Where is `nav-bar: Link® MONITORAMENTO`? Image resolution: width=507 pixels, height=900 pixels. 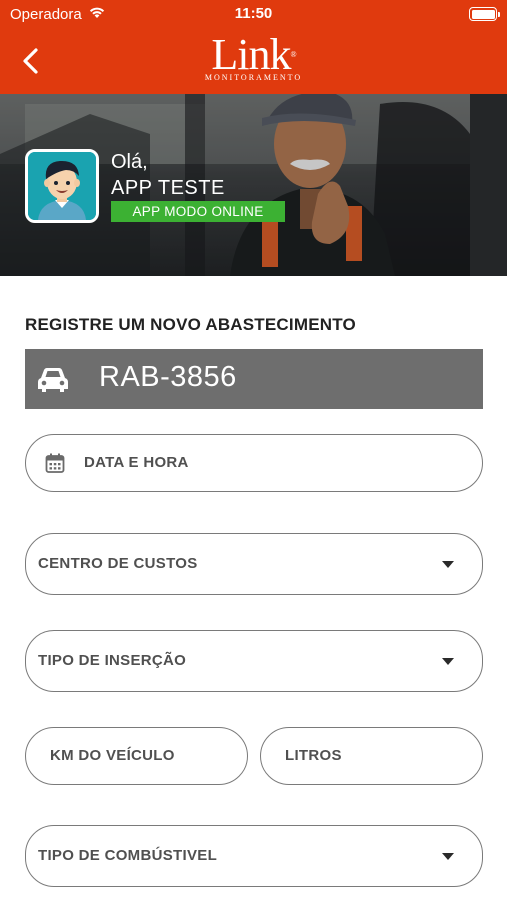
nav-bar: Link® MONITORAMENTO is located at coordinates (253, 62).